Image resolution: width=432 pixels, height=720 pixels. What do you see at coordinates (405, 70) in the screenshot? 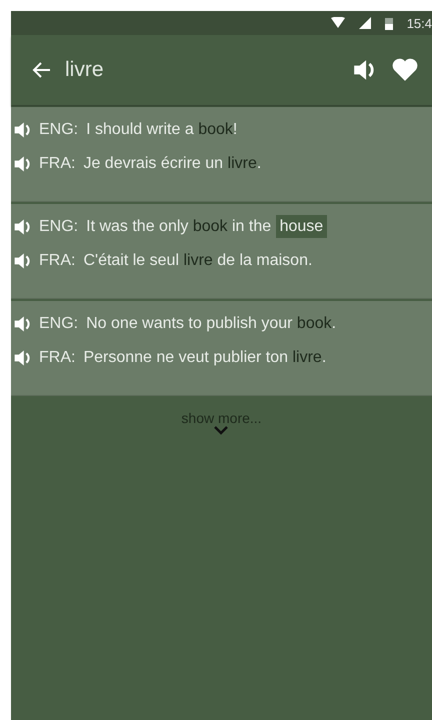
I see `favorite-button` at bounding box center [405, 70].